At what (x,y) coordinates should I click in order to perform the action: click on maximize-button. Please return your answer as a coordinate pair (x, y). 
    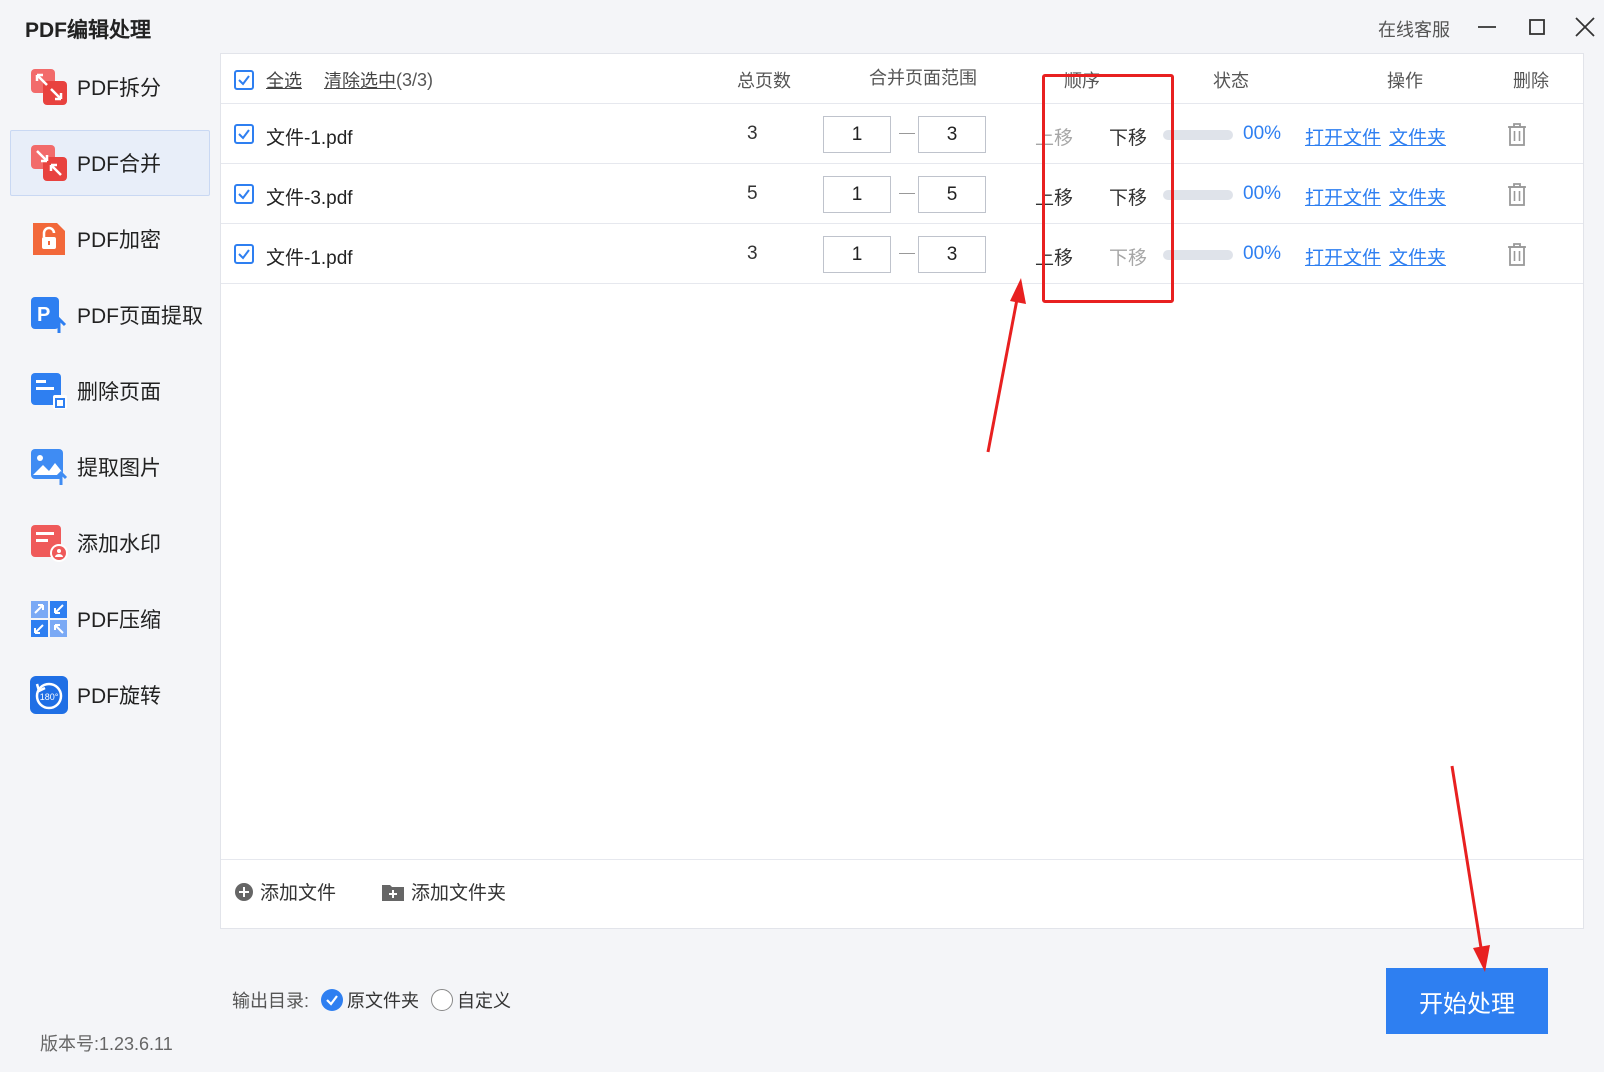
    Looking at the image, I should click on (1537, 27).